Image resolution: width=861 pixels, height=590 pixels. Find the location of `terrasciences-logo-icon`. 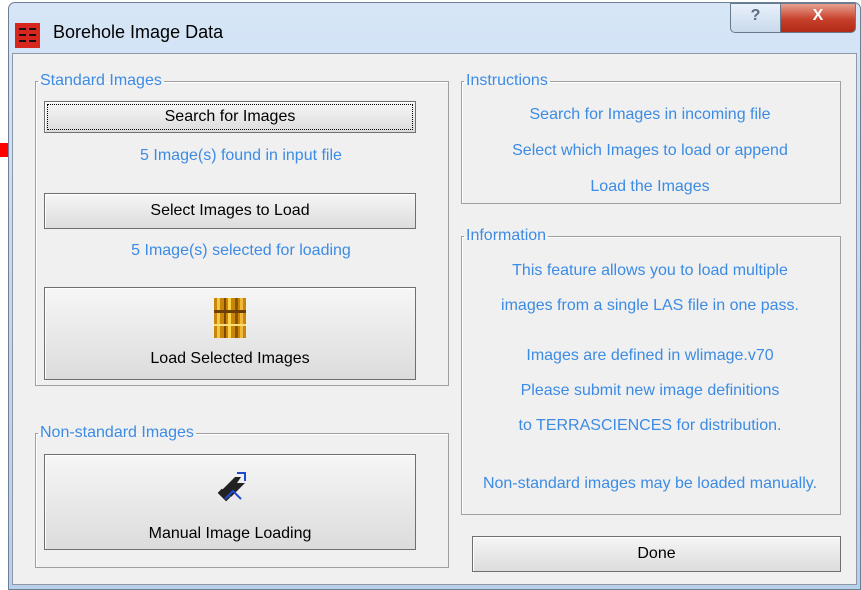

terrasciences-logo-icon is located at coordinates (27, 35).